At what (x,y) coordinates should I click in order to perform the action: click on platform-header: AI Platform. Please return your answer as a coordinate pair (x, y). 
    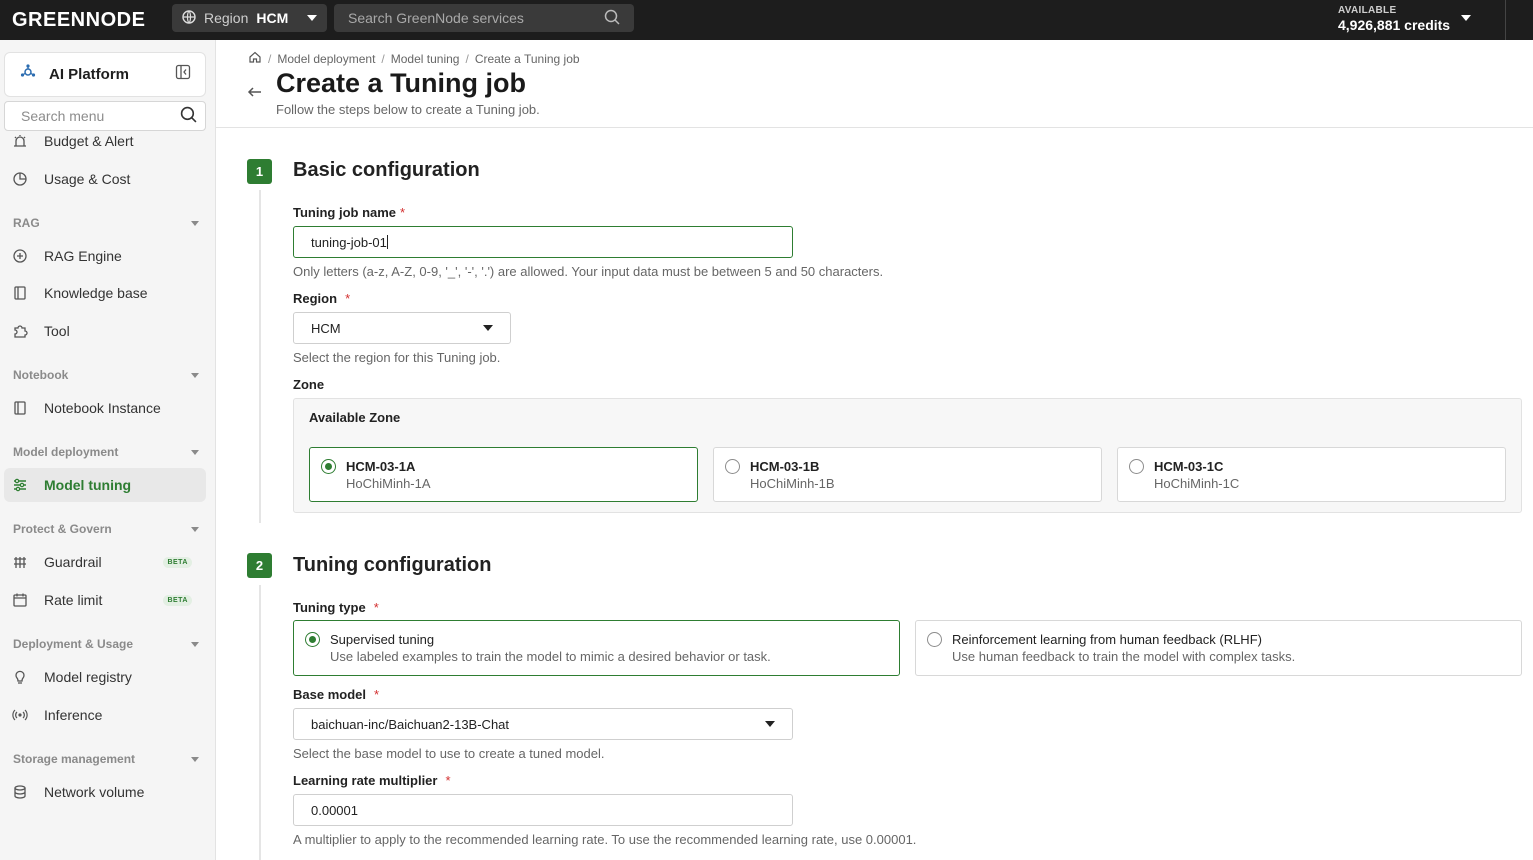
    Looking at the image, I should click on (105, 74).